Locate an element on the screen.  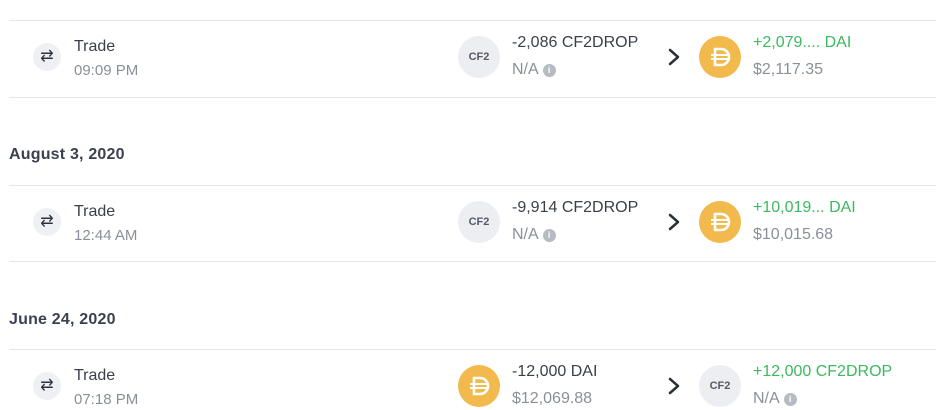
received-amount: +12,000 CF2DROP is located at coordinates (823, 371).